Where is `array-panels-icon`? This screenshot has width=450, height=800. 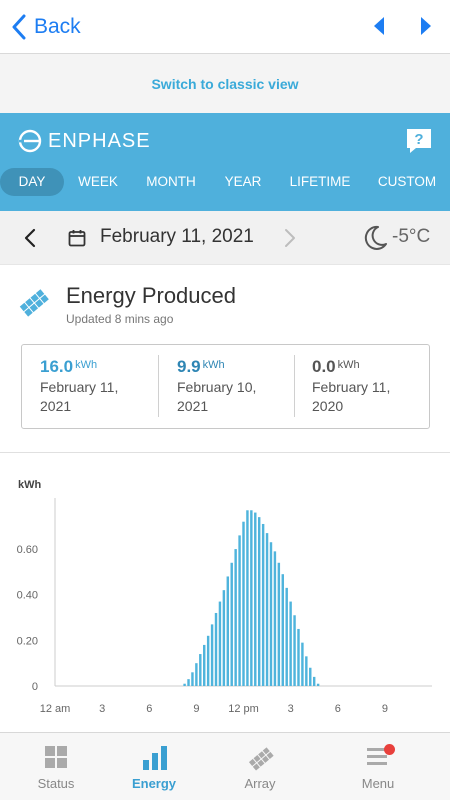
array-panels-icon is located at coordinates (261, 759).